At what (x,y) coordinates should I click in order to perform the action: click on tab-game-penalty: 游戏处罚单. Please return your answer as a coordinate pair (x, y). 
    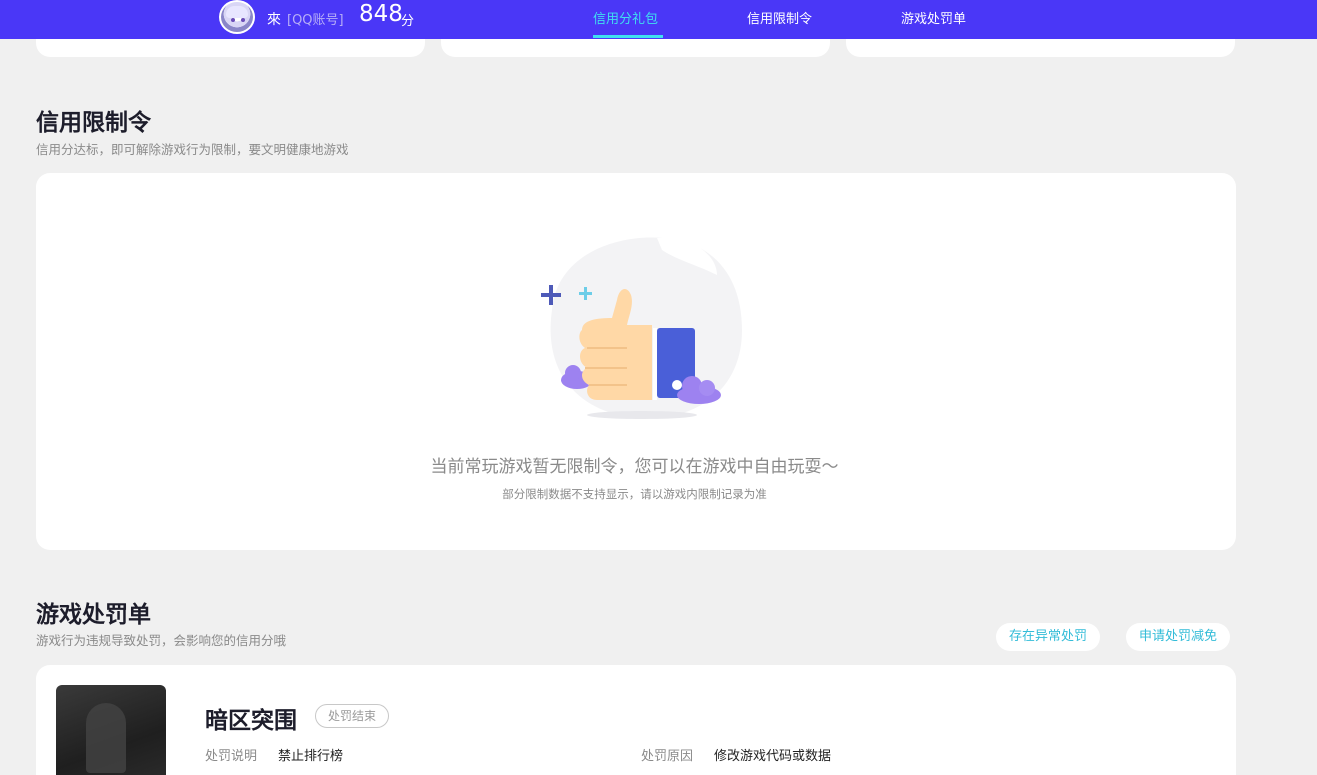
    Looking at the image, I should click on (933, 17).